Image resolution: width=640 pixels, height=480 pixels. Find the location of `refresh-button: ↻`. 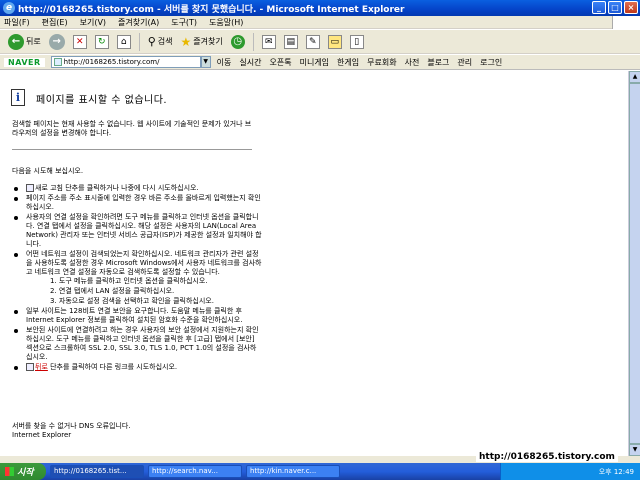

refresh-button: ↻ is located at coordinates (102, 42).